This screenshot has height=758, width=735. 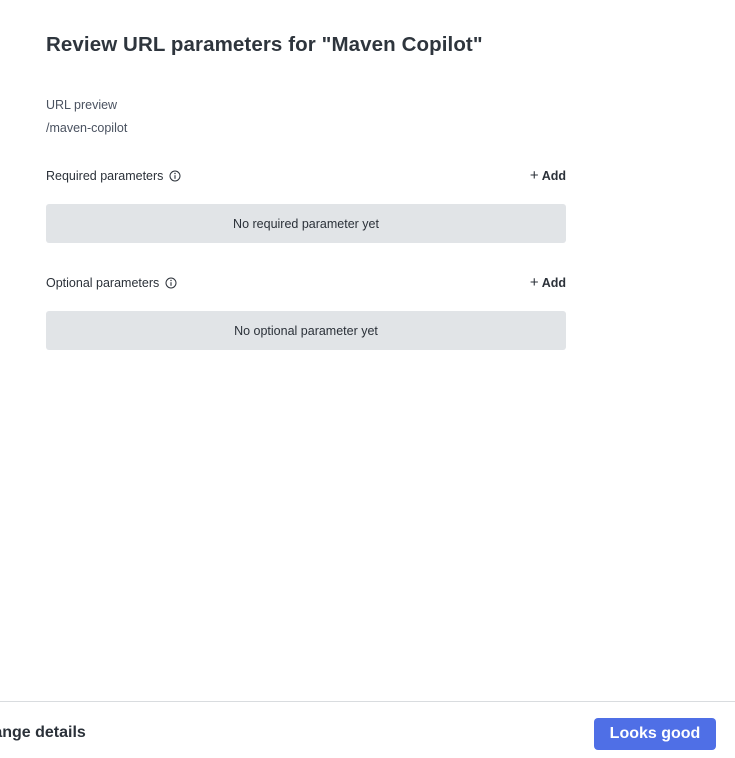 I want to click on optional-parameters-header: Optional parameters + Add, so click(x=306, y=283).